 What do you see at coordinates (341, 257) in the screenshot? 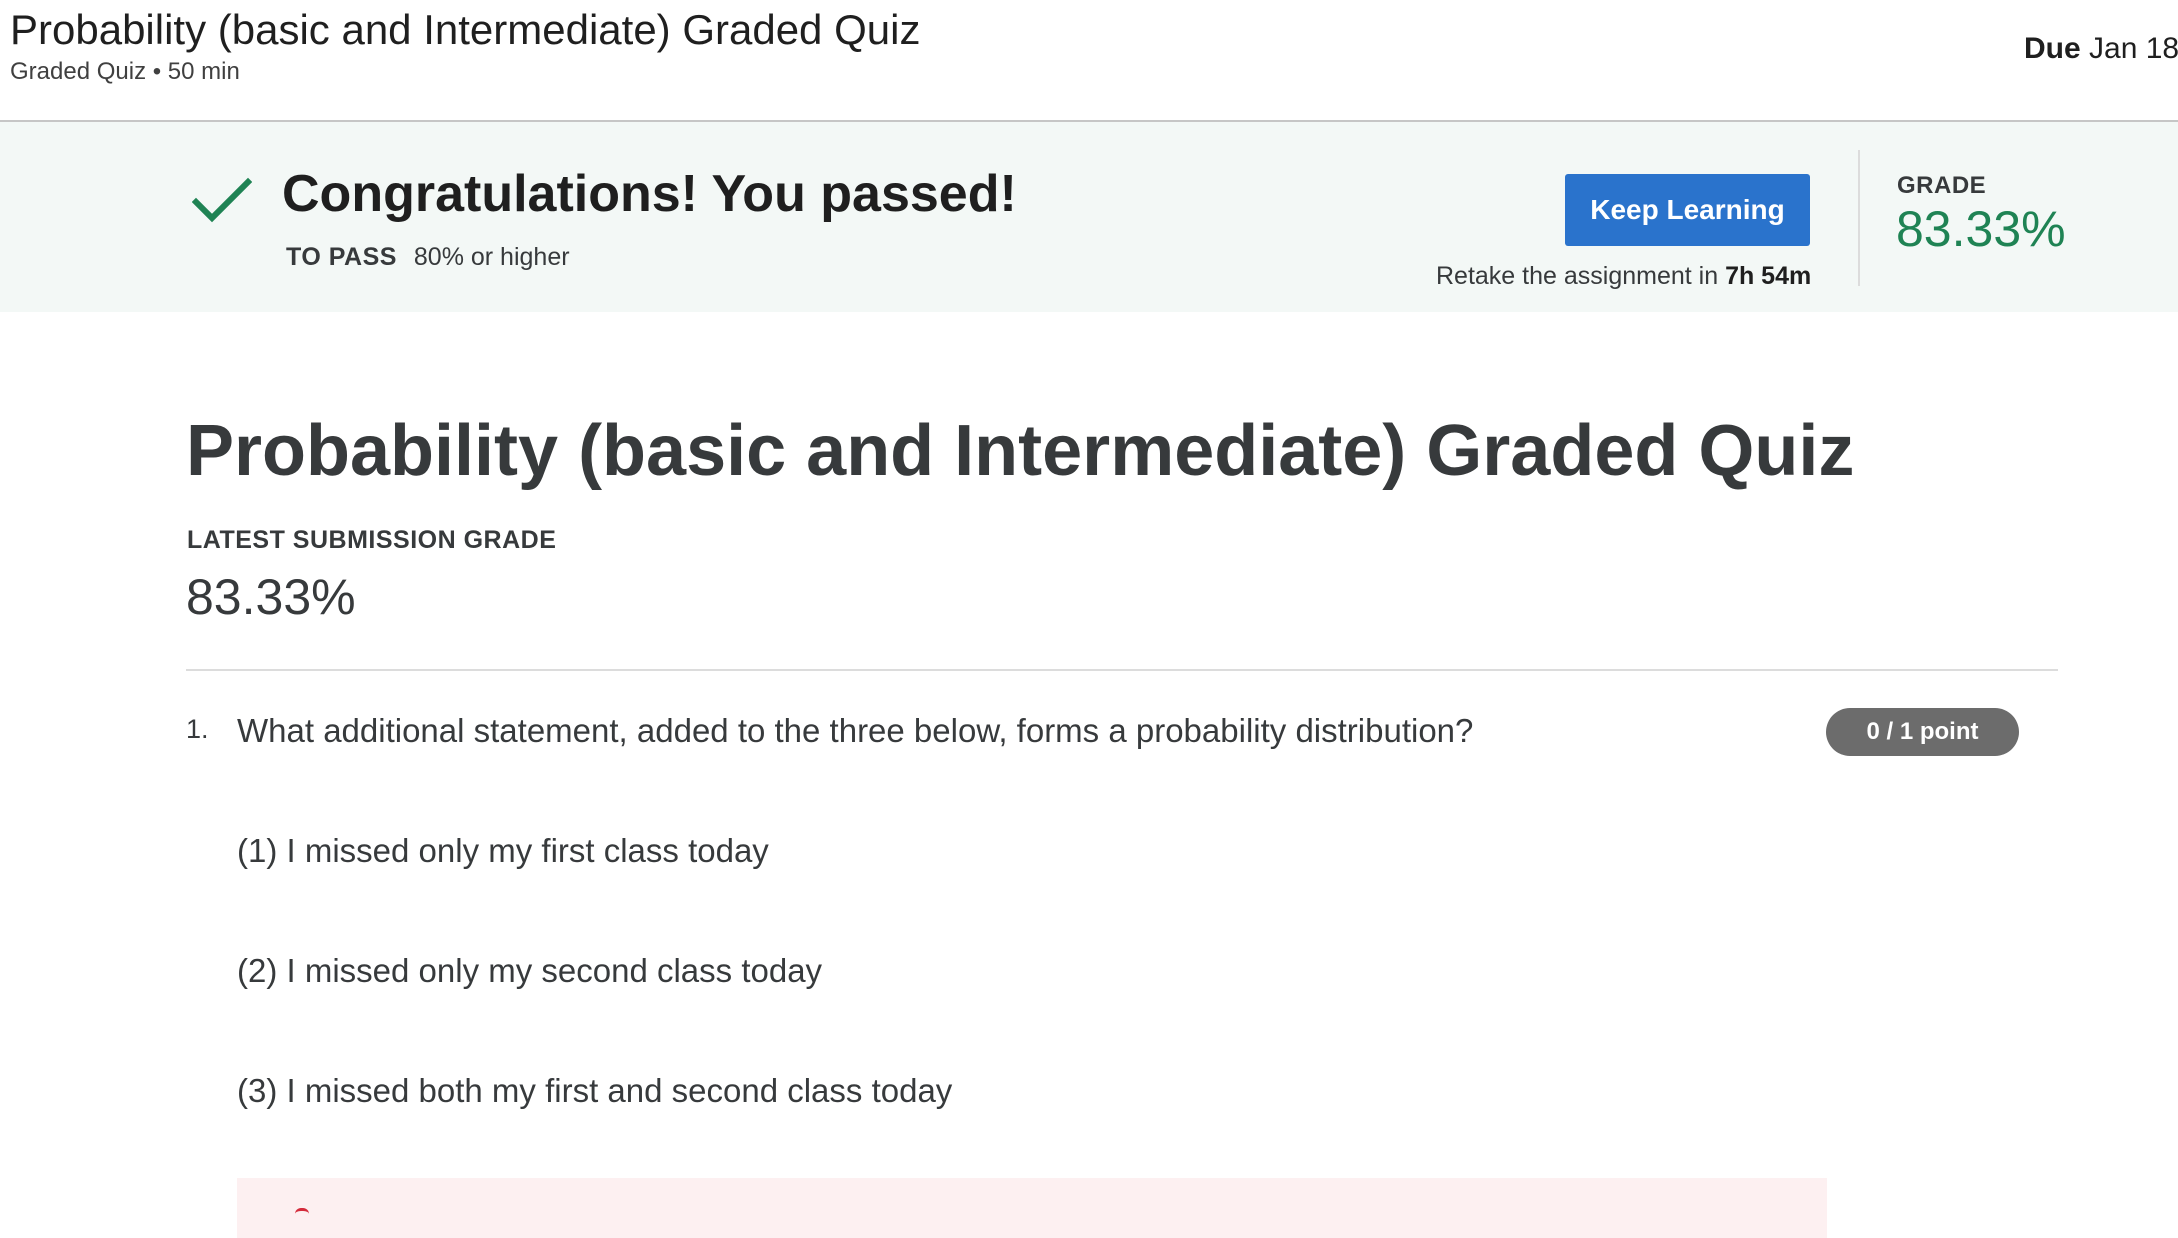
I see `to-pass-label: TO PASS` at bounding box center [341, 257].